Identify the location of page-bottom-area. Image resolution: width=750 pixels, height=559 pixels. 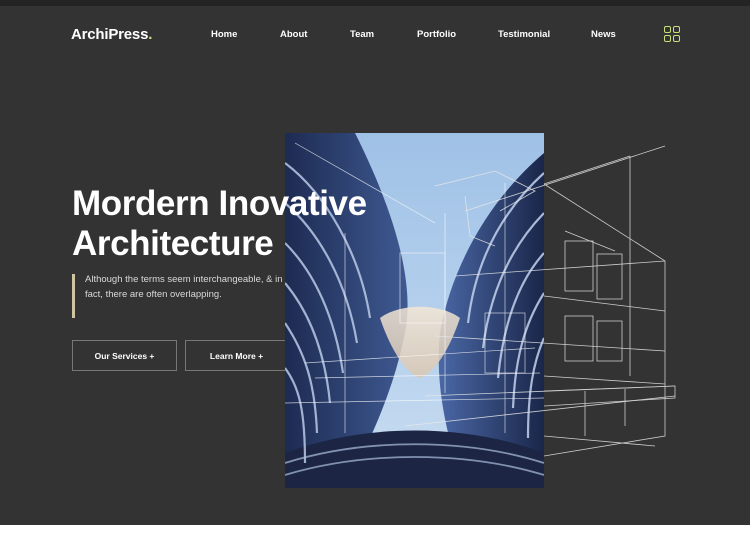
(375, 542).